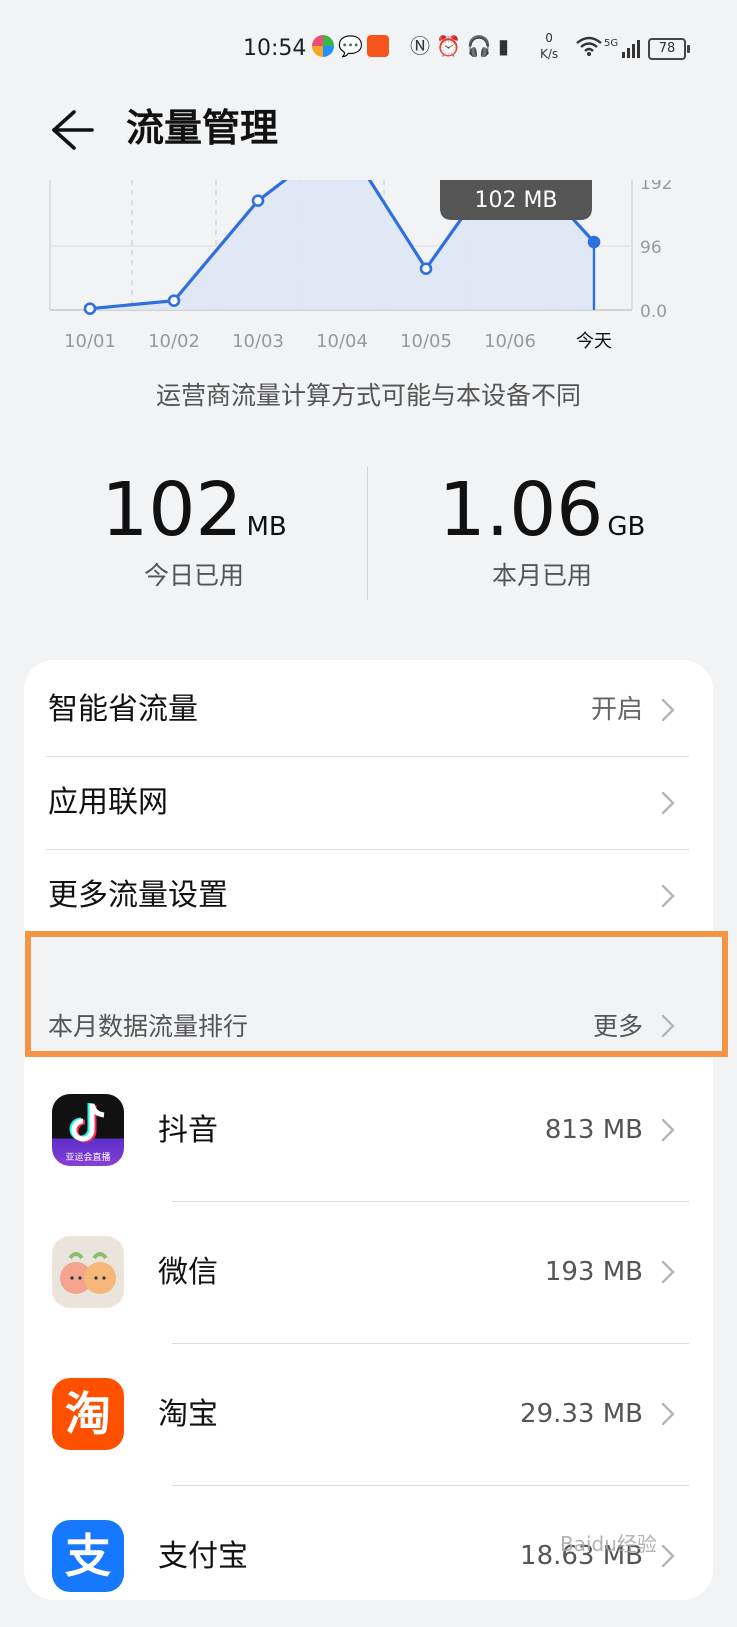 The height and width of the screenshot is (1627, 737). What do you see at coordinates (70, 130) in the screenshot?
I see `back-button` at bounding box center [70, 130].